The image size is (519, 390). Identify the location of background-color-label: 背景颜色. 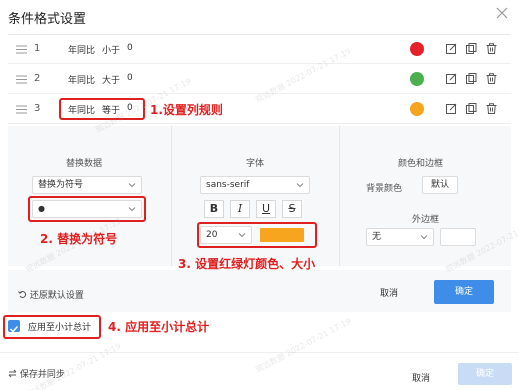
(384, 189).